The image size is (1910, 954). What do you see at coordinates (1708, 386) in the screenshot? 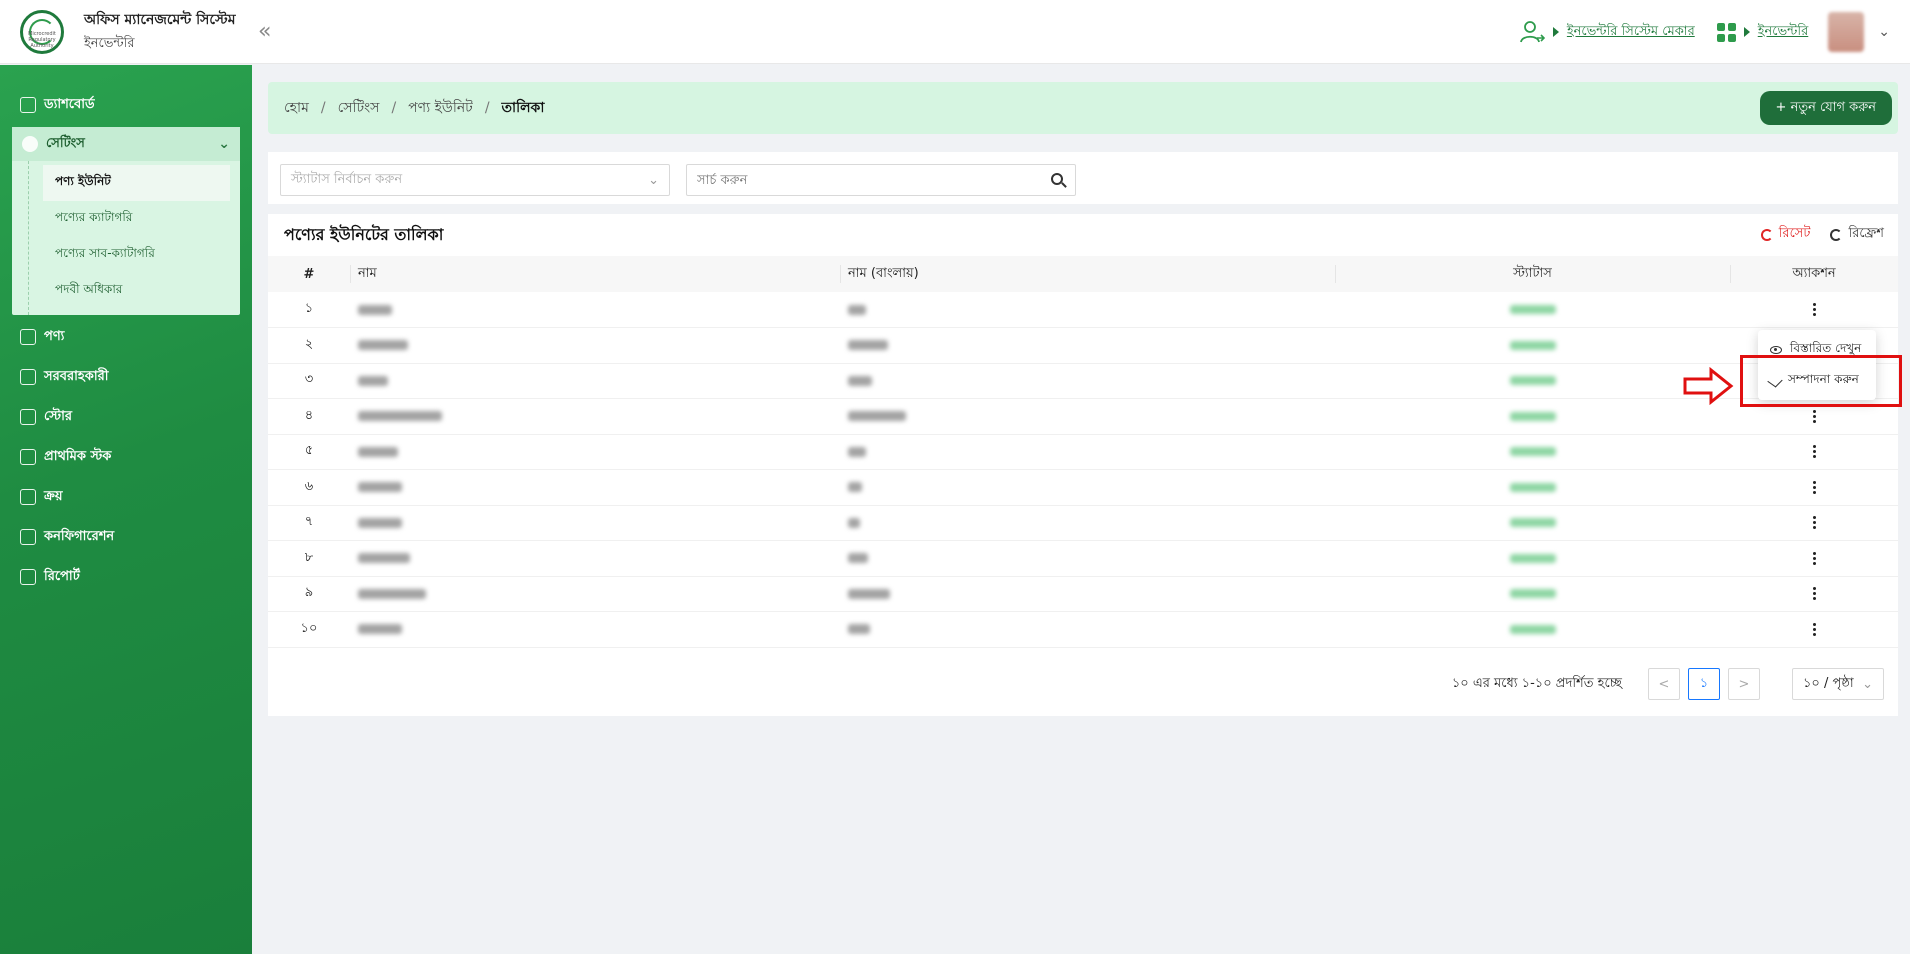
I see `annotation-arrow-icon` at bounding box center [1708, 386].